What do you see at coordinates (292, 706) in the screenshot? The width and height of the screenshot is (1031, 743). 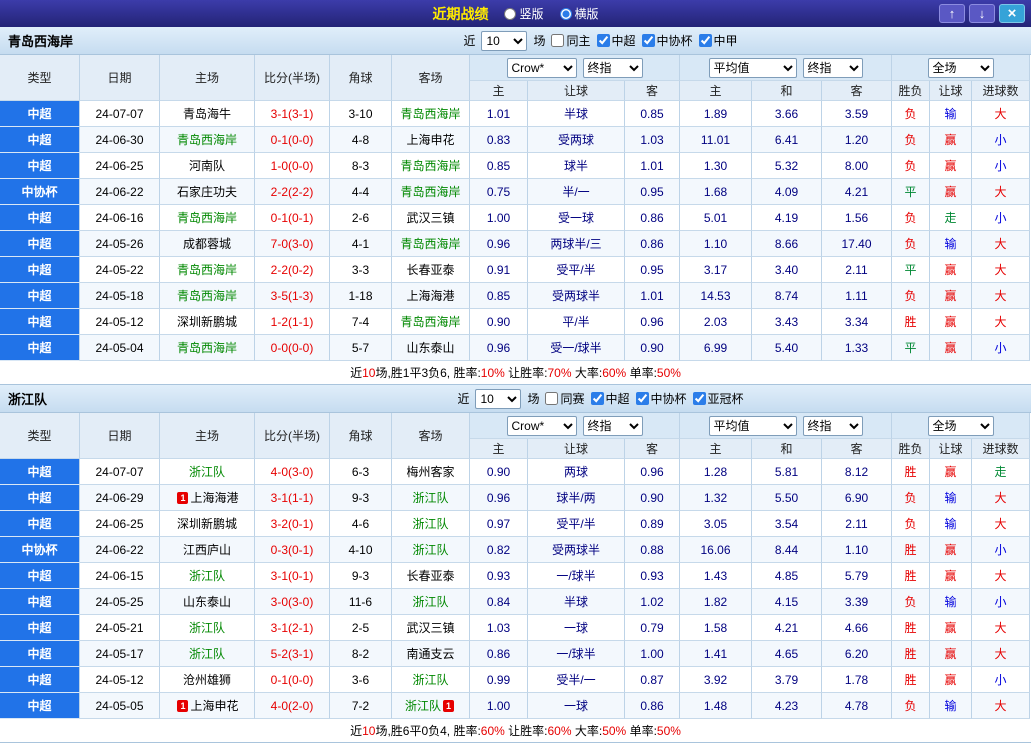 I see `score-cell: 4-0(2-0)` at bounding box center [292, 706].